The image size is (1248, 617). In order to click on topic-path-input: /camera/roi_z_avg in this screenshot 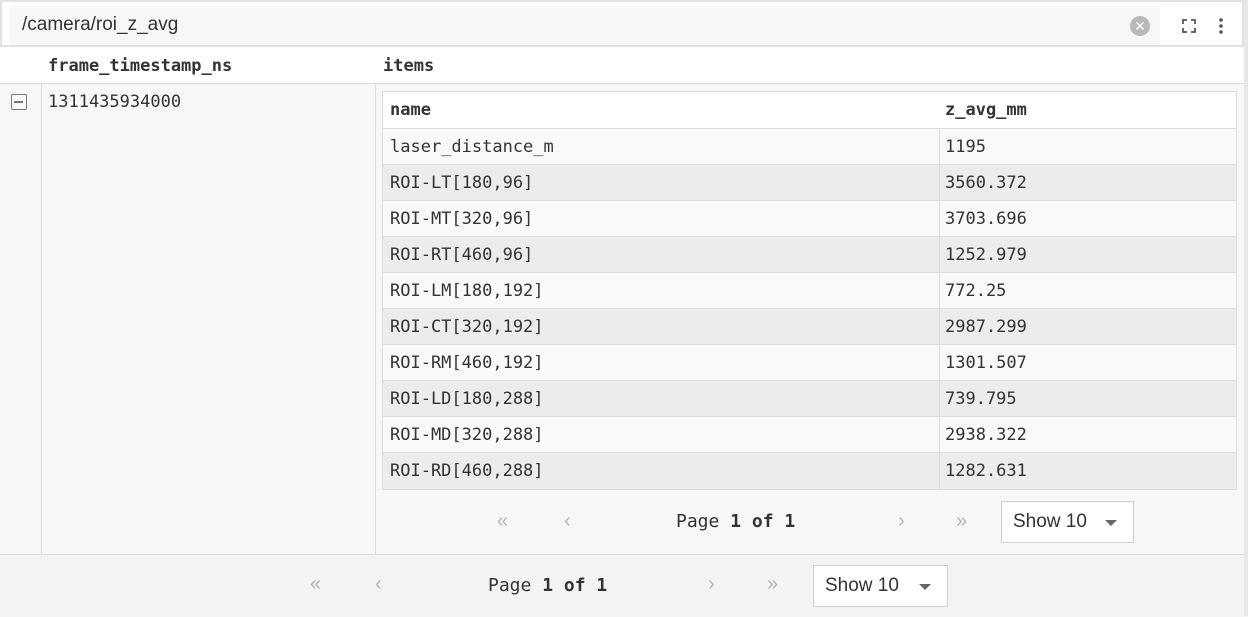, I will do `click(585, 25)`.